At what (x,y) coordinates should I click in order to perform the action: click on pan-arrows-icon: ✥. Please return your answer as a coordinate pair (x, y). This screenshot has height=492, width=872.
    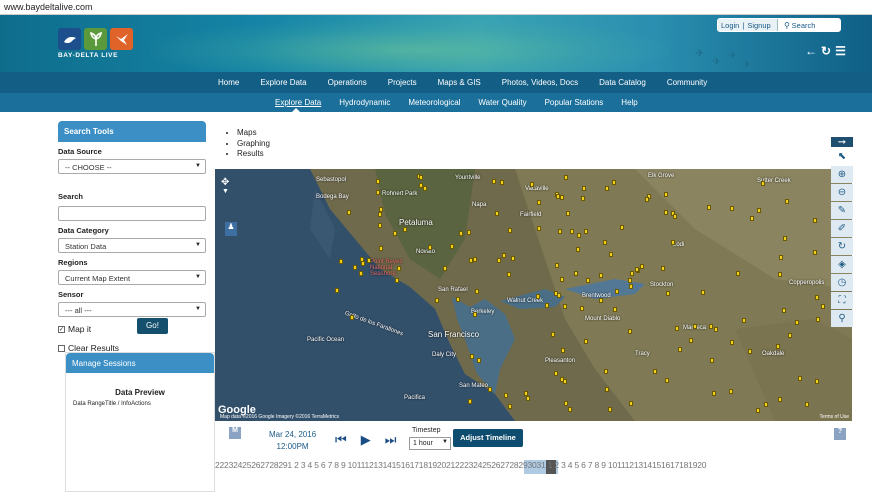
    Looking at the image, I should click on (225, 182).